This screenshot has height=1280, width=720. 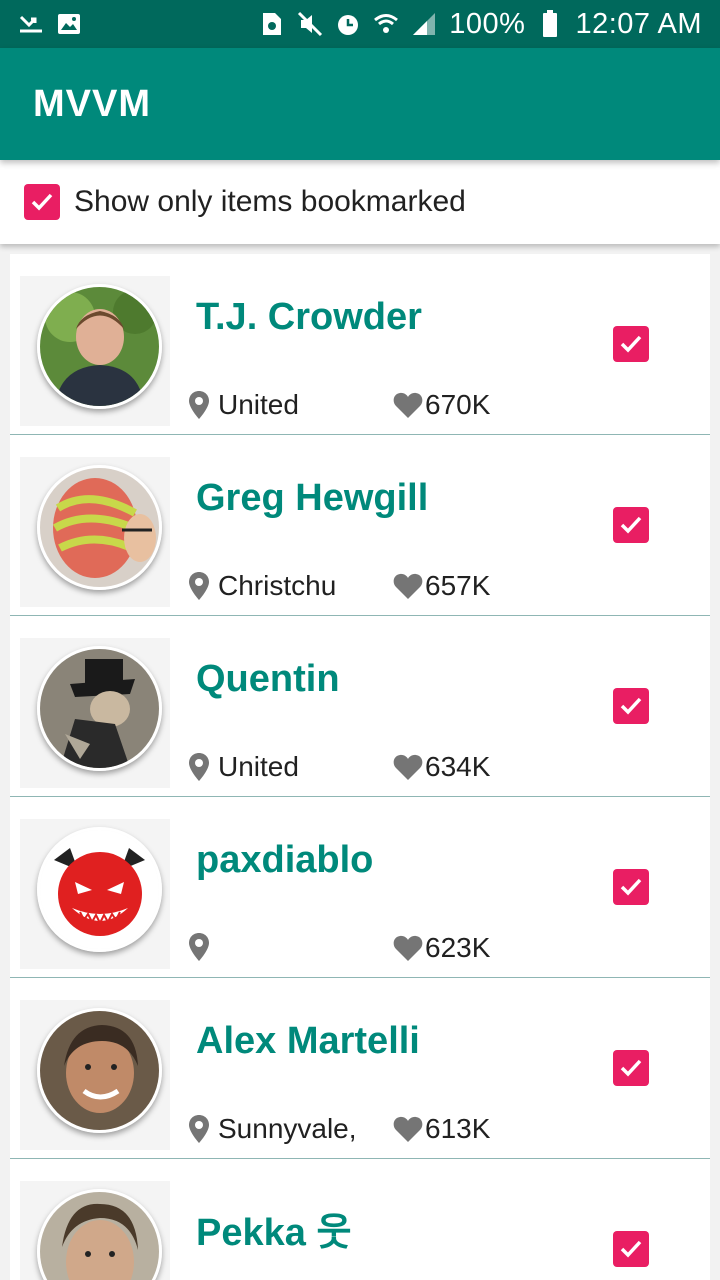 I want to click on list-item: T.J. Crowder United 670K, so click(x=360, y=344).